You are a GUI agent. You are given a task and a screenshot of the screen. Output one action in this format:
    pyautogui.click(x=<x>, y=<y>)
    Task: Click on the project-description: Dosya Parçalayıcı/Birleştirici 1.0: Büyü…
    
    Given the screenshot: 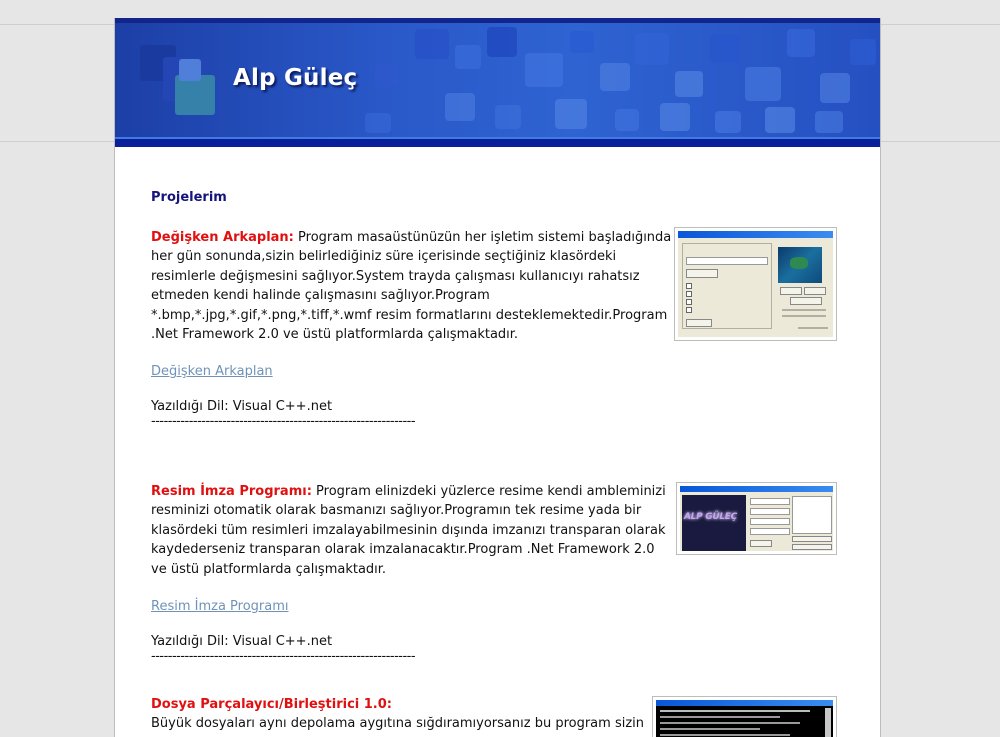 What is the action you would take?
    pyautogui.click(x=401, y=714)
    